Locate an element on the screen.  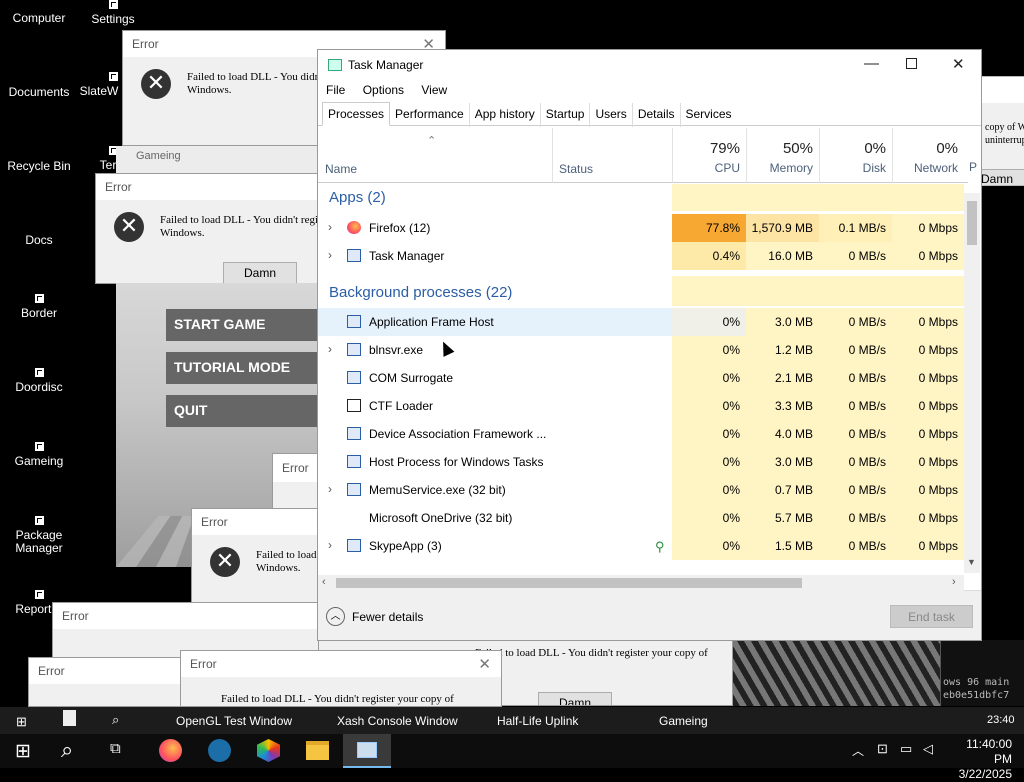
menu-file: File is located at coordinates (335, 90).